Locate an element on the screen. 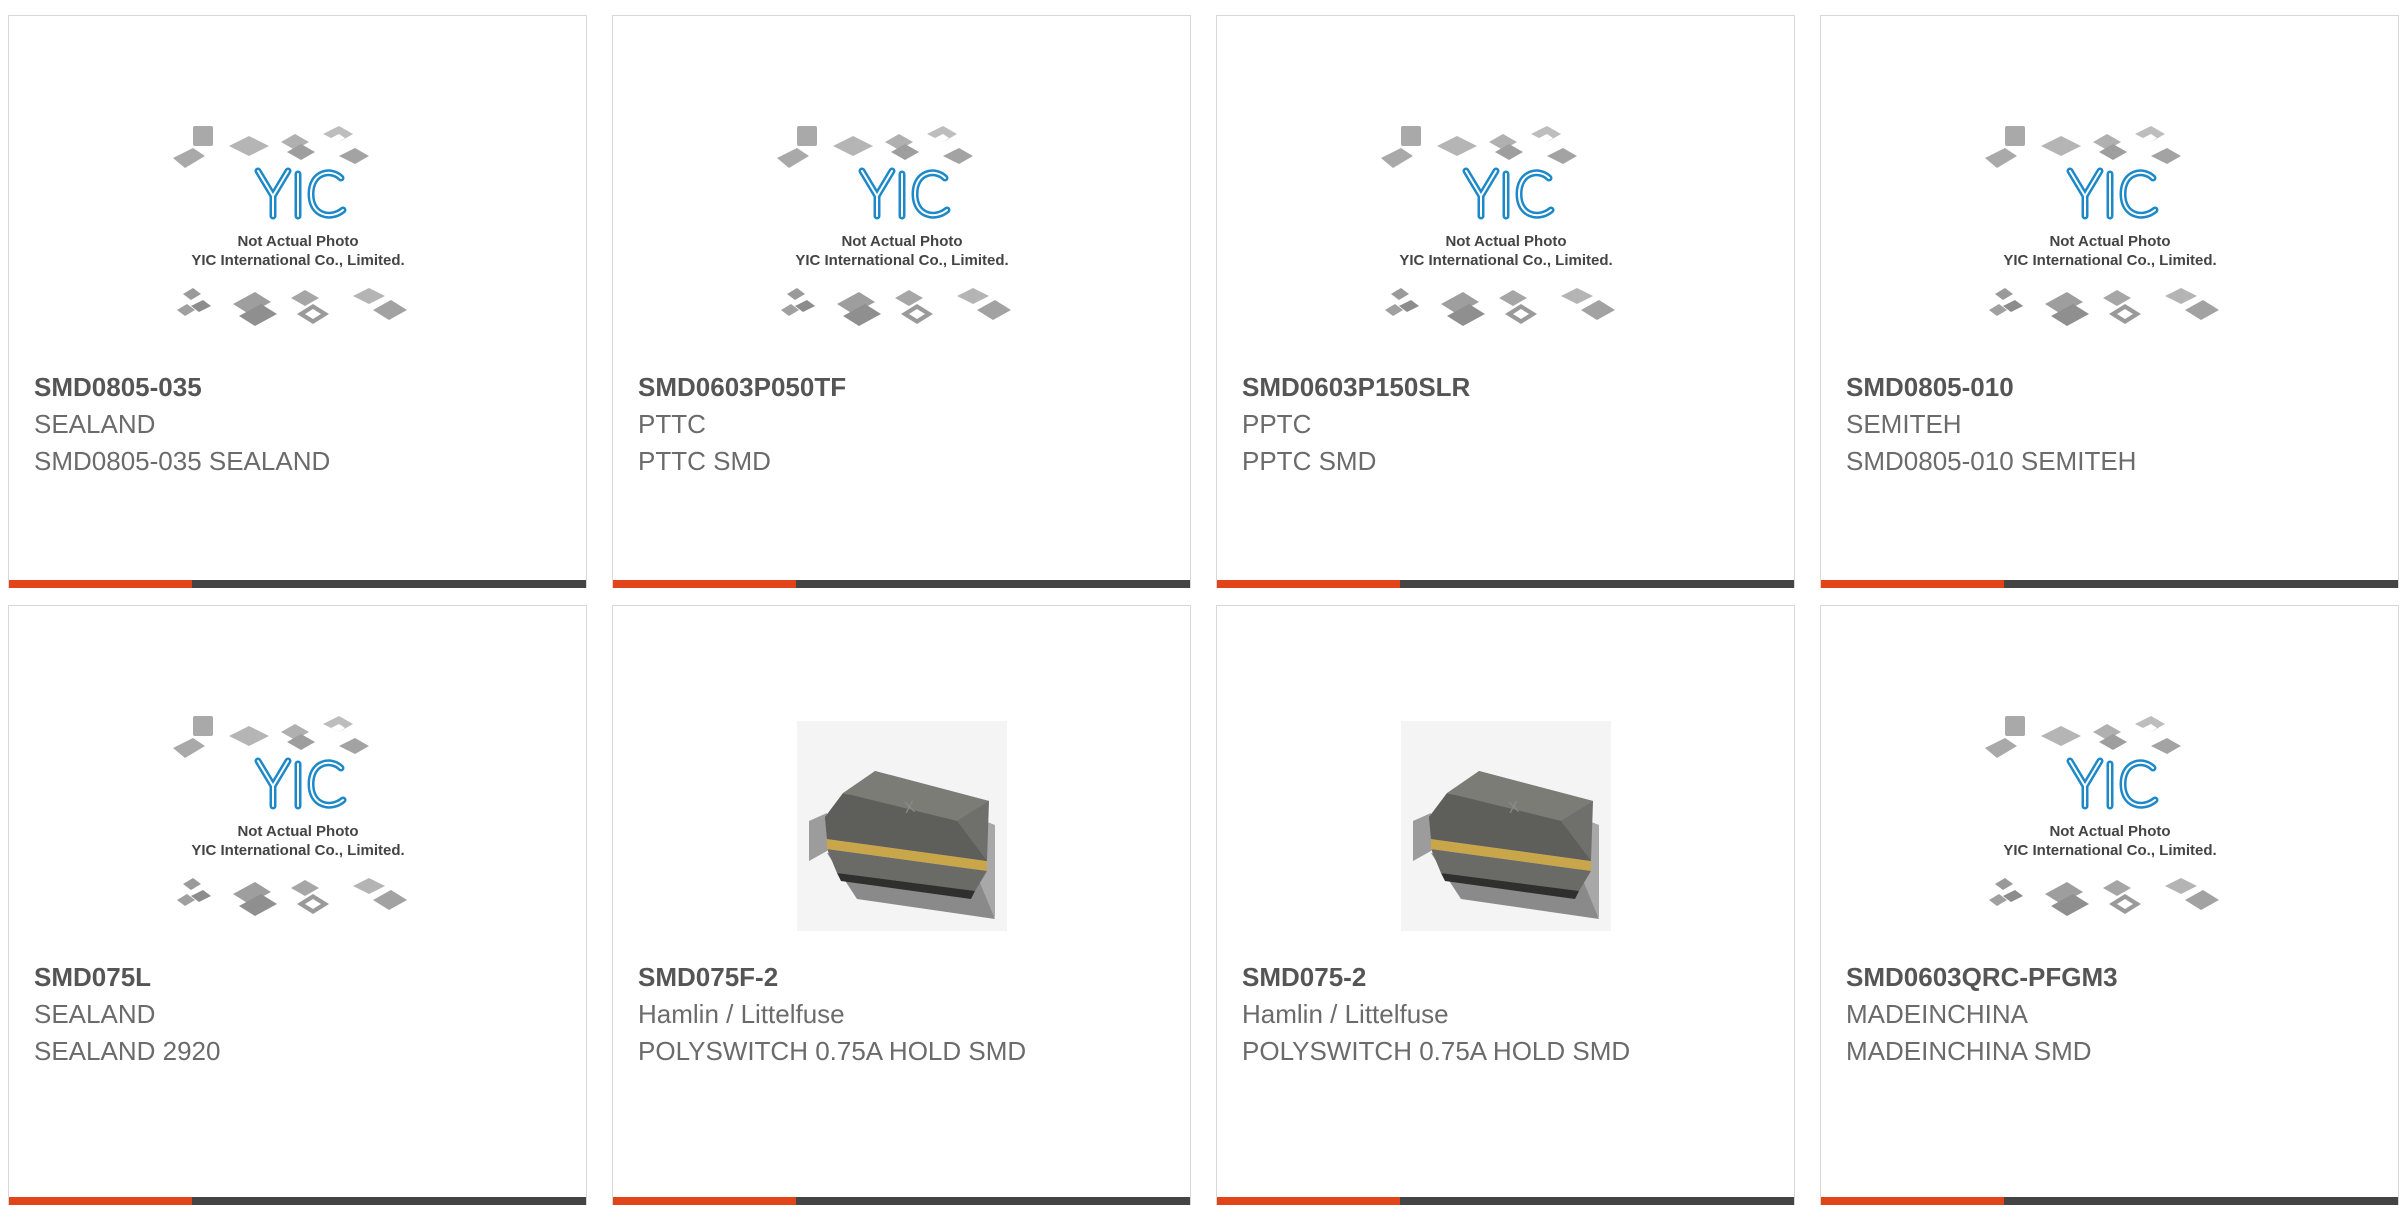  description: MADEINCHINA SMD is located at coordinates (1969, 1051).